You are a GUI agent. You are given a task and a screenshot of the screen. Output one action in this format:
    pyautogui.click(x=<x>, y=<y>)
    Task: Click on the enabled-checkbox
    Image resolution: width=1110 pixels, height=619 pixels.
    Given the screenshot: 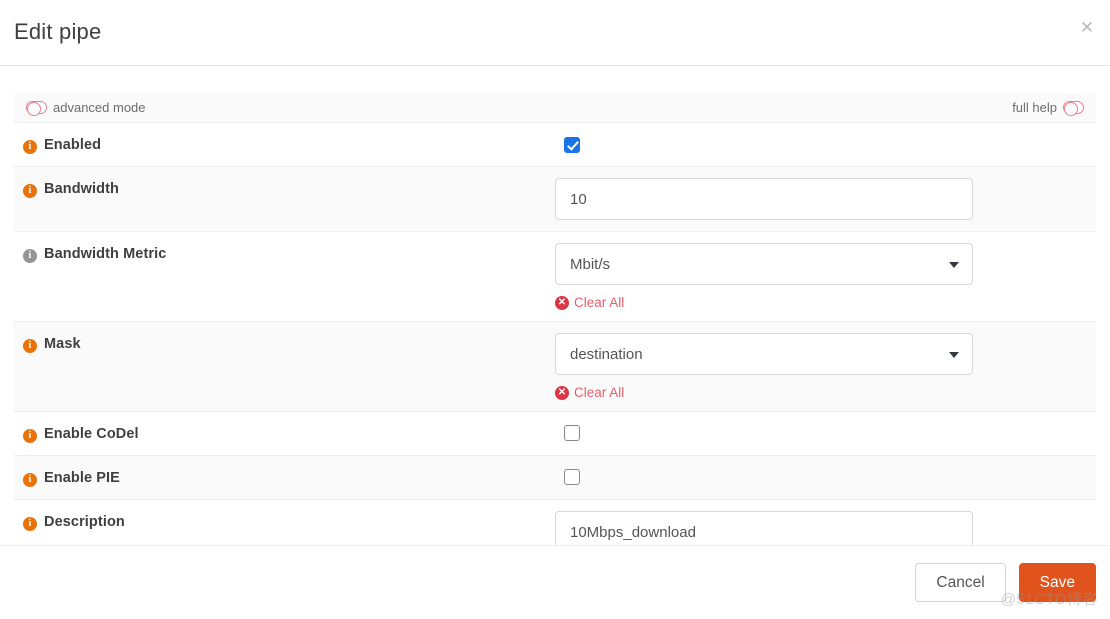 What is the action you would take?
    pyautogui.click(x=572, y=144)
    